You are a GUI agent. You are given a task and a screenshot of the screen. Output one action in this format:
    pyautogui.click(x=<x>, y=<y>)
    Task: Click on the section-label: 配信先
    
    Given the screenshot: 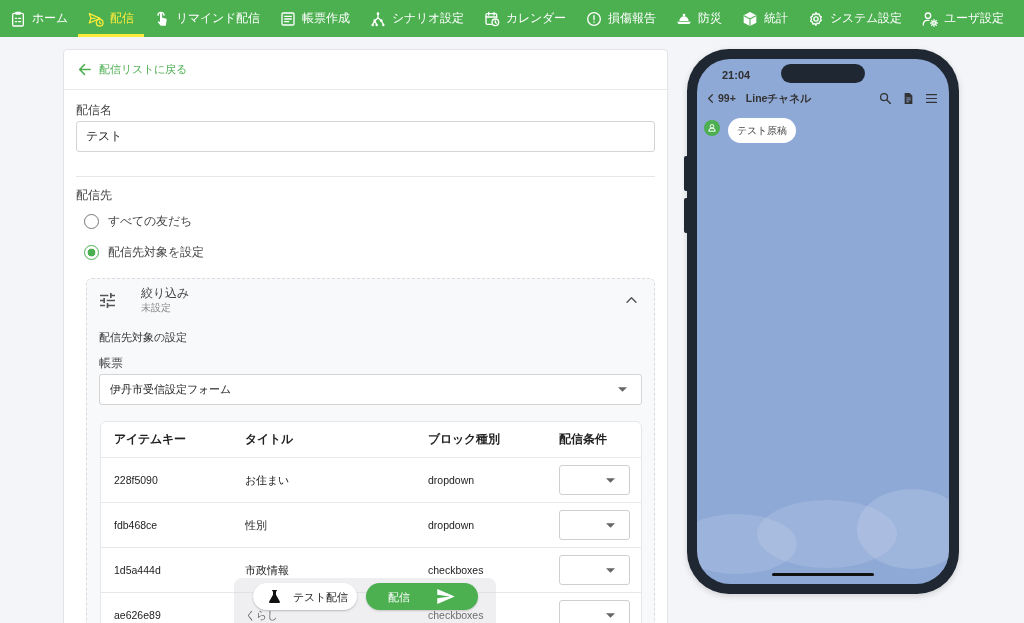 What is the action you would take?
    pyautogui.click(x=94, y=195)
    